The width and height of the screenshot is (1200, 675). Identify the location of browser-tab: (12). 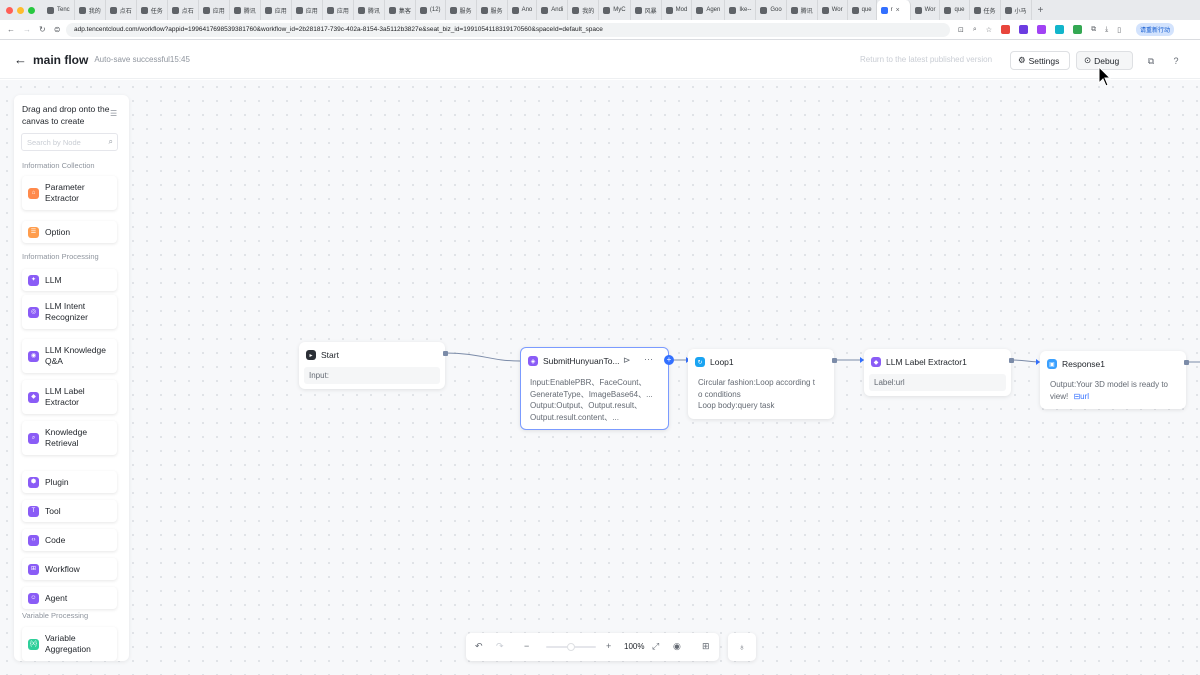
(431, 10).